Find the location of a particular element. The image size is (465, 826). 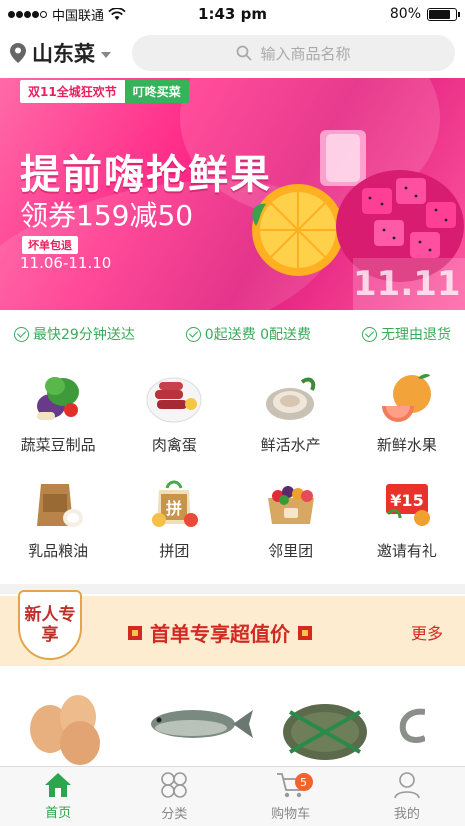

product-strip is located at coordinates (232, 722).